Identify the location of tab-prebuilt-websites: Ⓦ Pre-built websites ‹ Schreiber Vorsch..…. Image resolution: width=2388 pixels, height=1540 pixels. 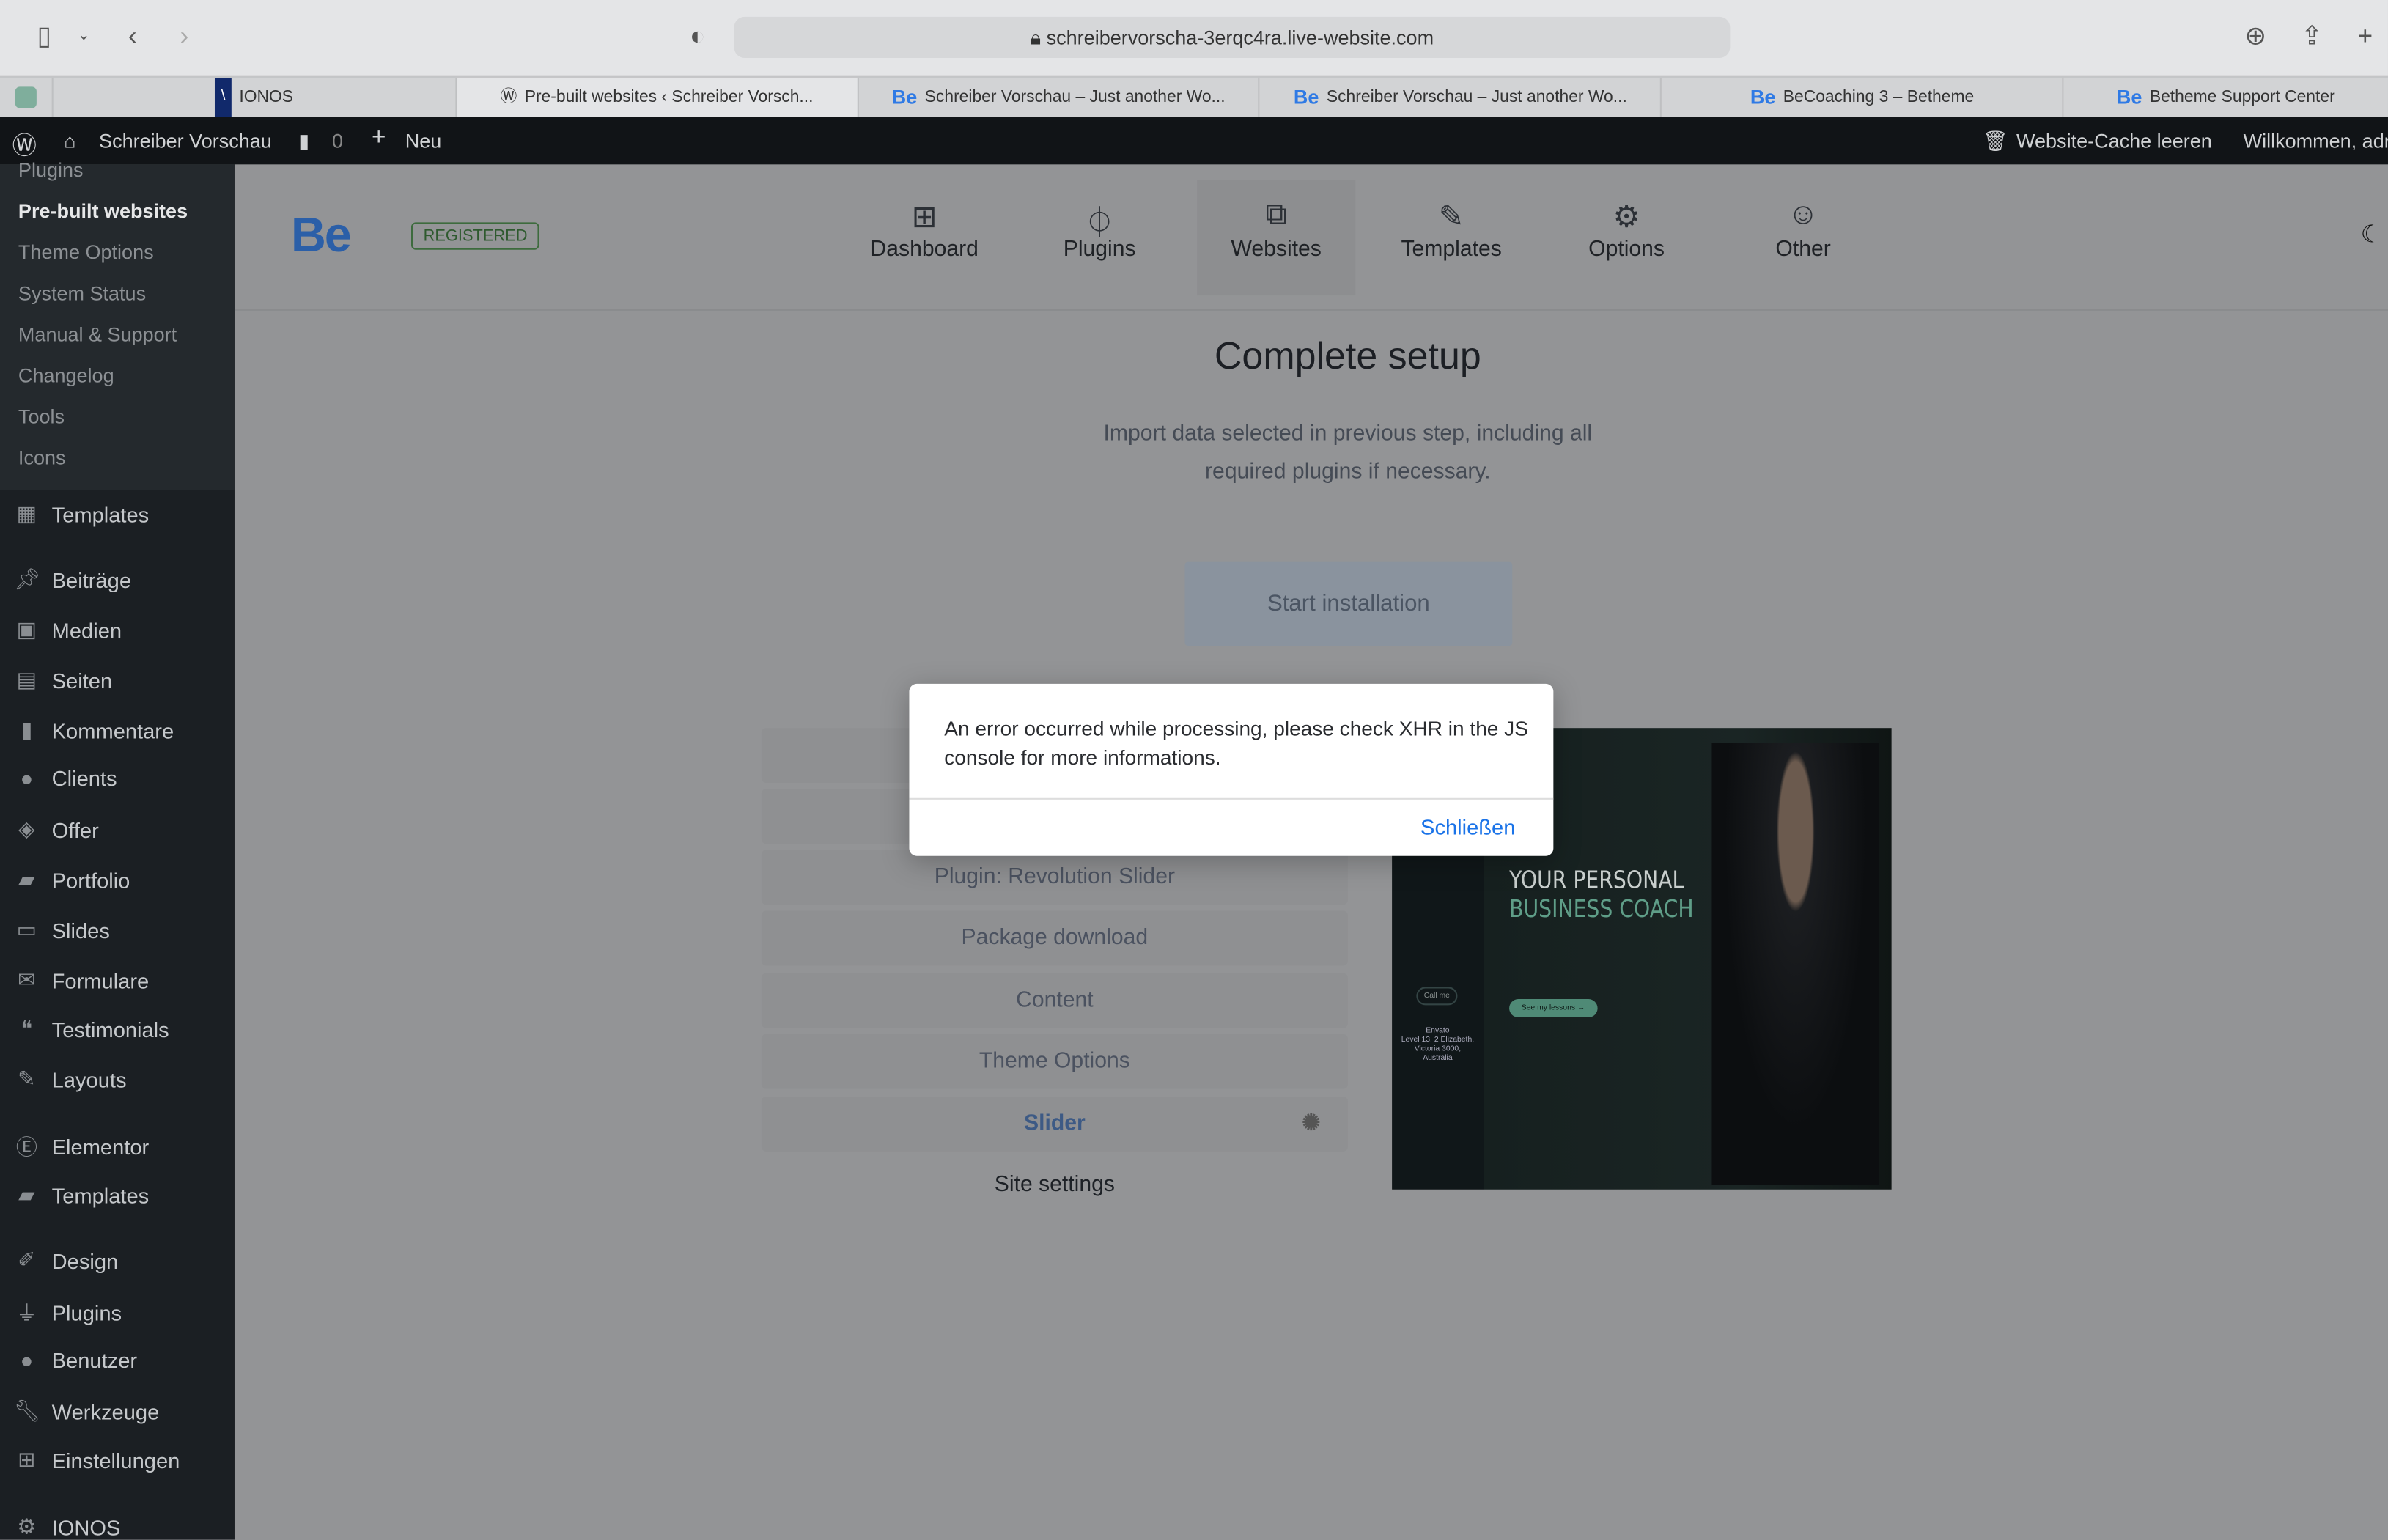
(656, 97).